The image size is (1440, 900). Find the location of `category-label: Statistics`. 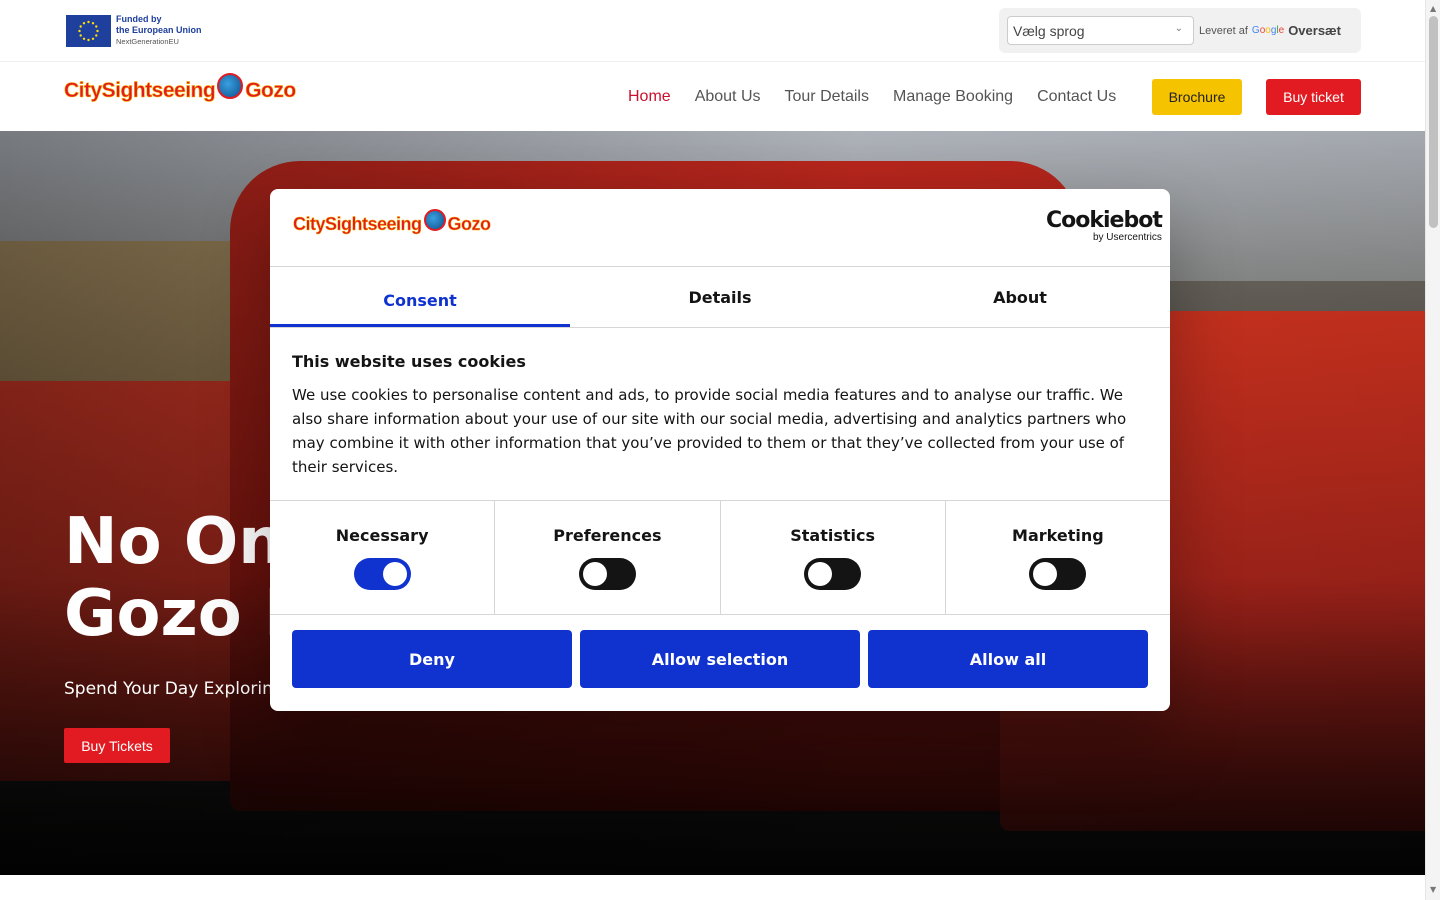

category-label: Statistics is located at coordinates (832, 535).